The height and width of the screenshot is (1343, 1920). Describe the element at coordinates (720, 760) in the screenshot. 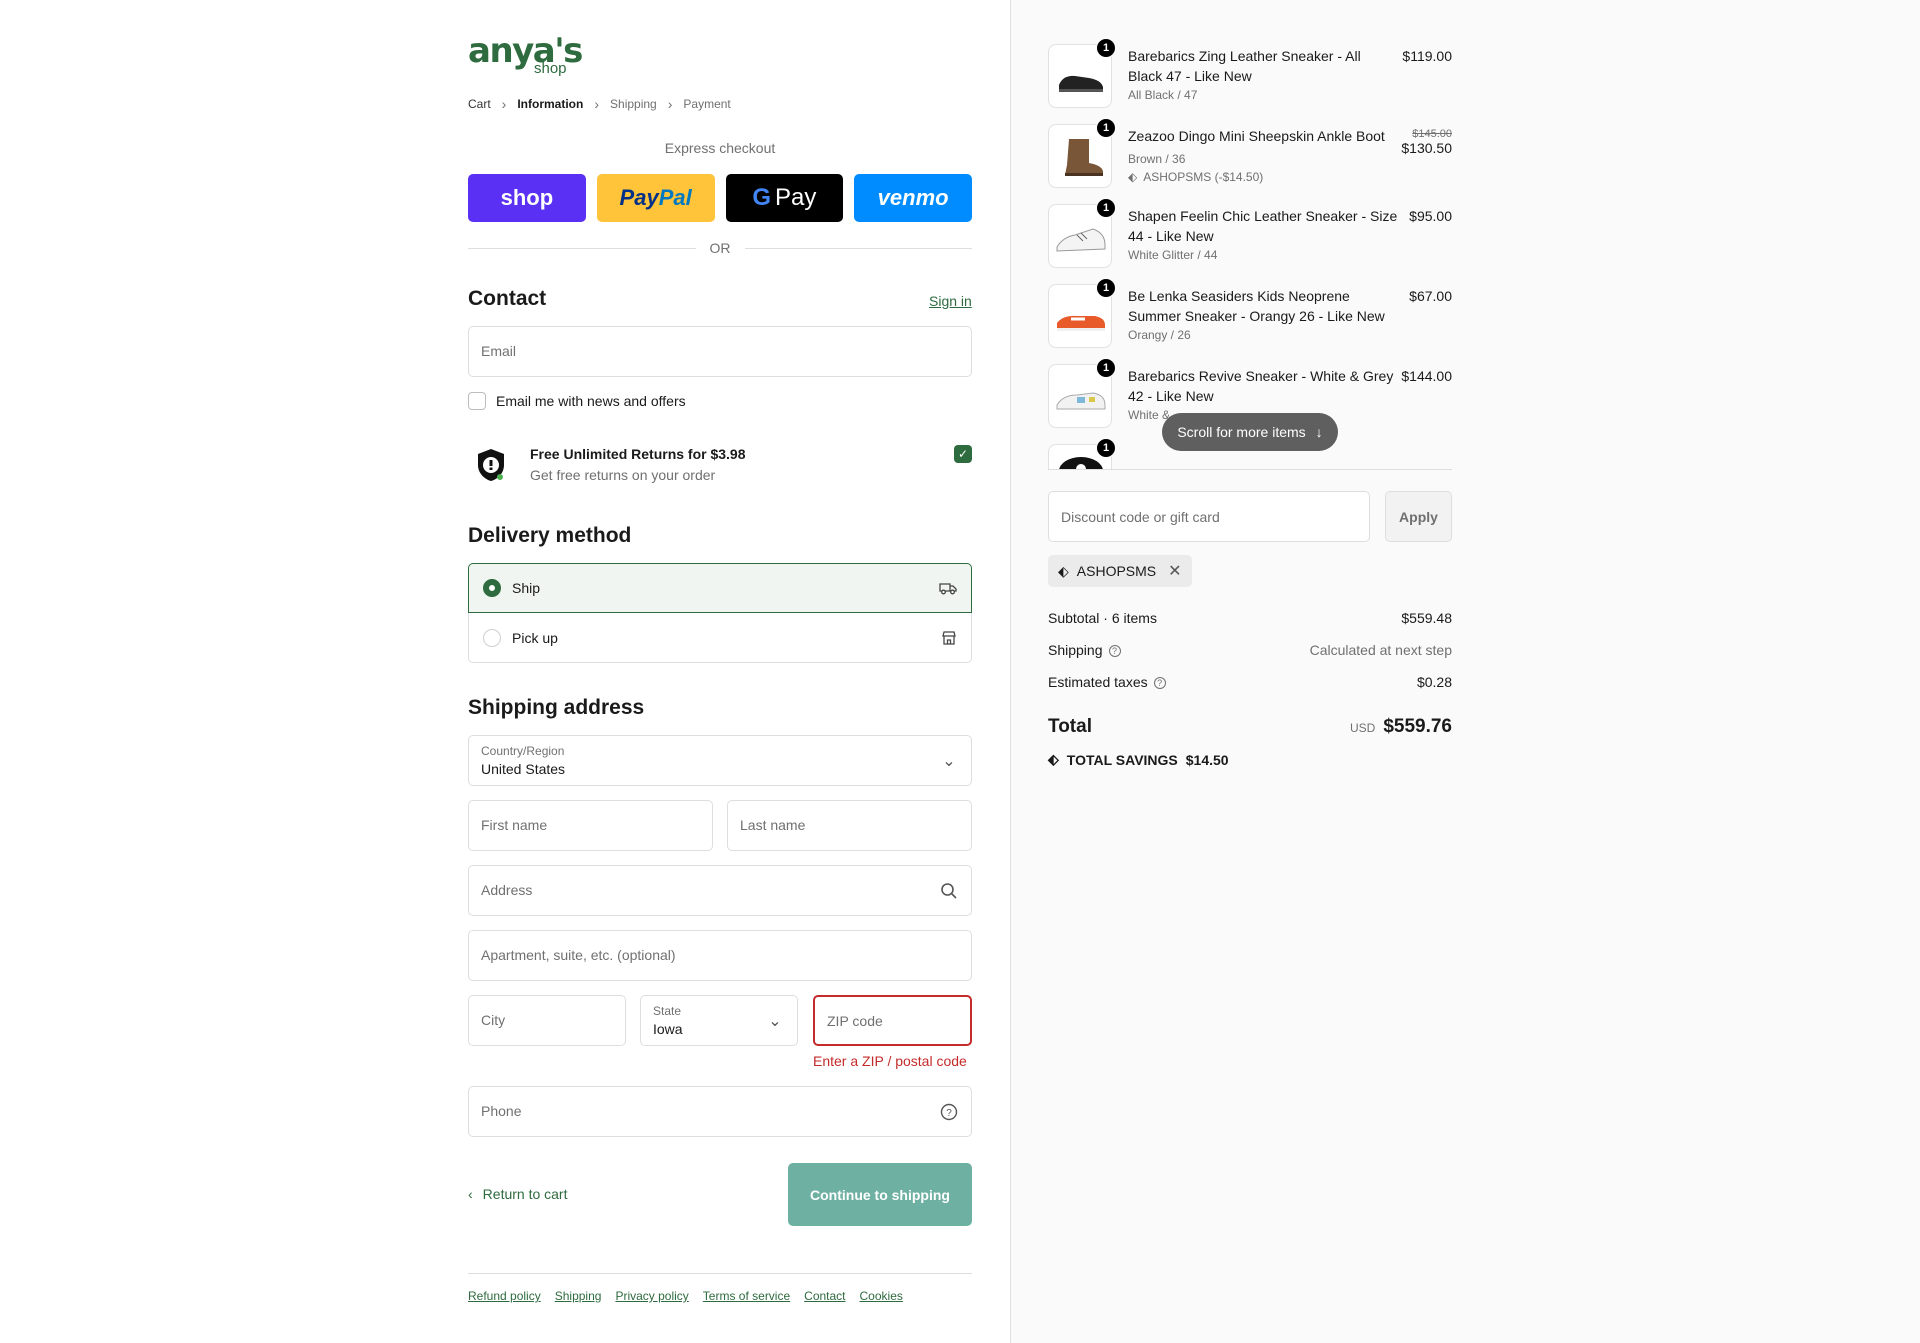

I see `country-select: Country/Region United States ⌄` at that location.